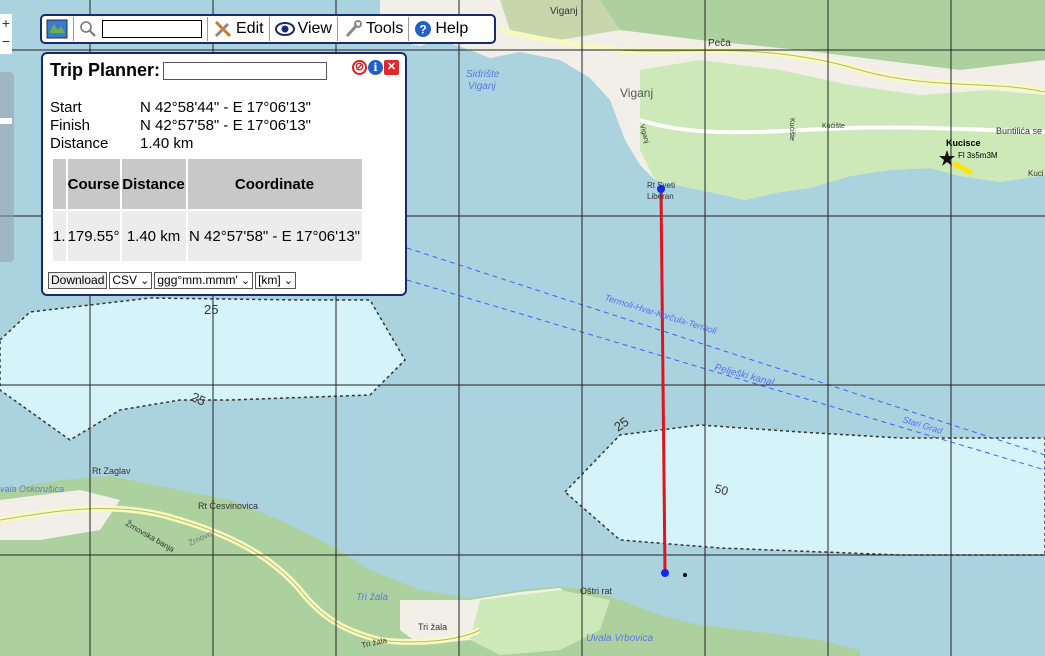 The width and height of the screenshot is (1045, 656). I want to click on unit-select: [km], so click(276, 280).